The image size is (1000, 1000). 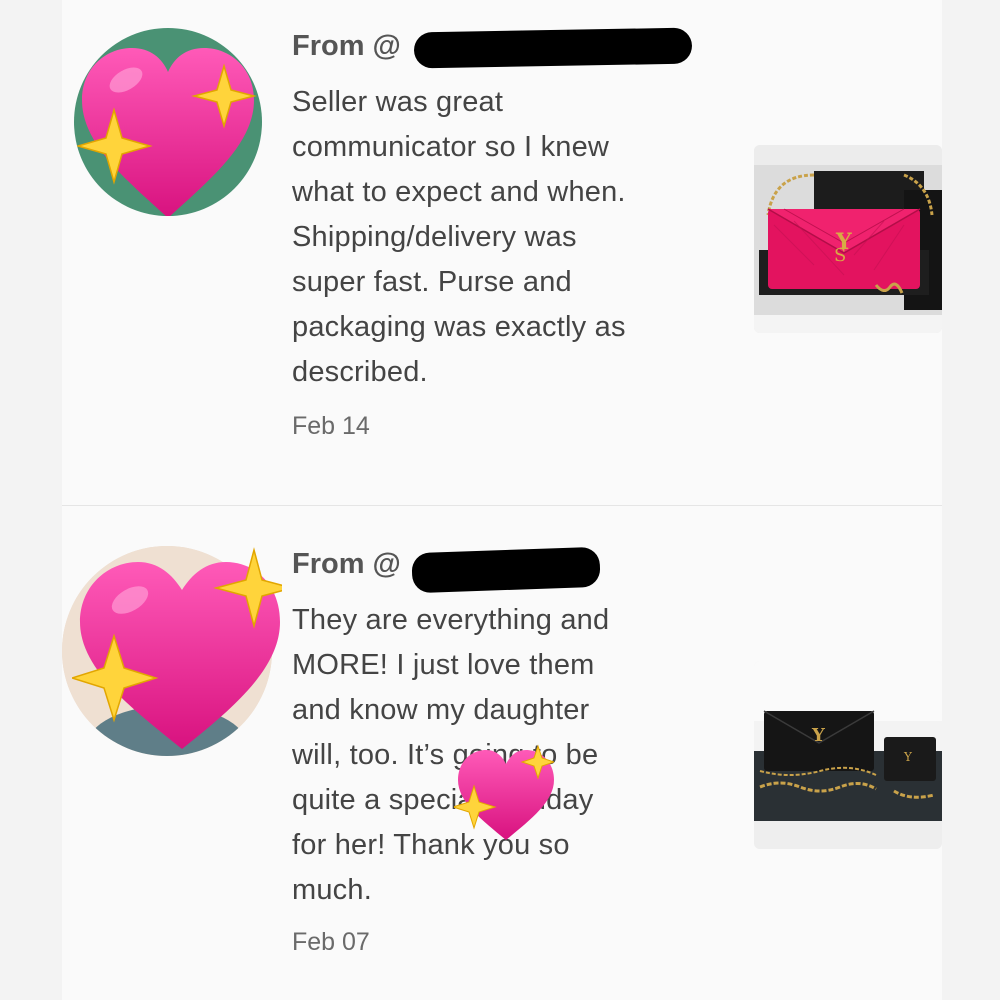 I want to click on review-line: Shipping/delivery was, so click(x=434, y=237).